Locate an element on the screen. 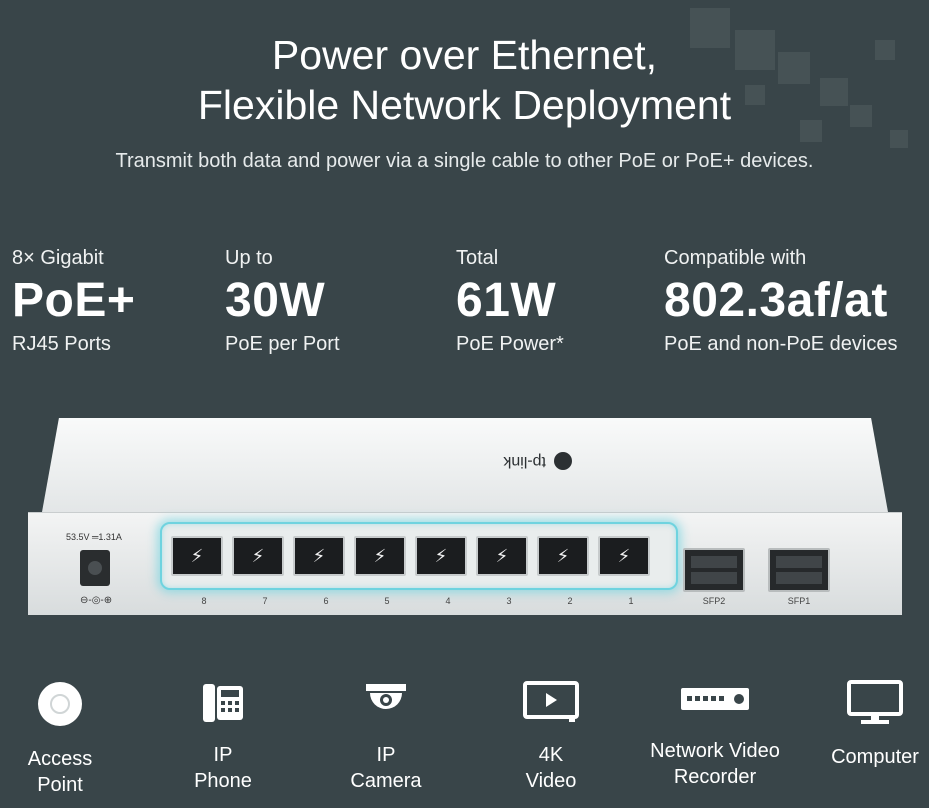  port-number: 3 is located at coordinates (509, 601).